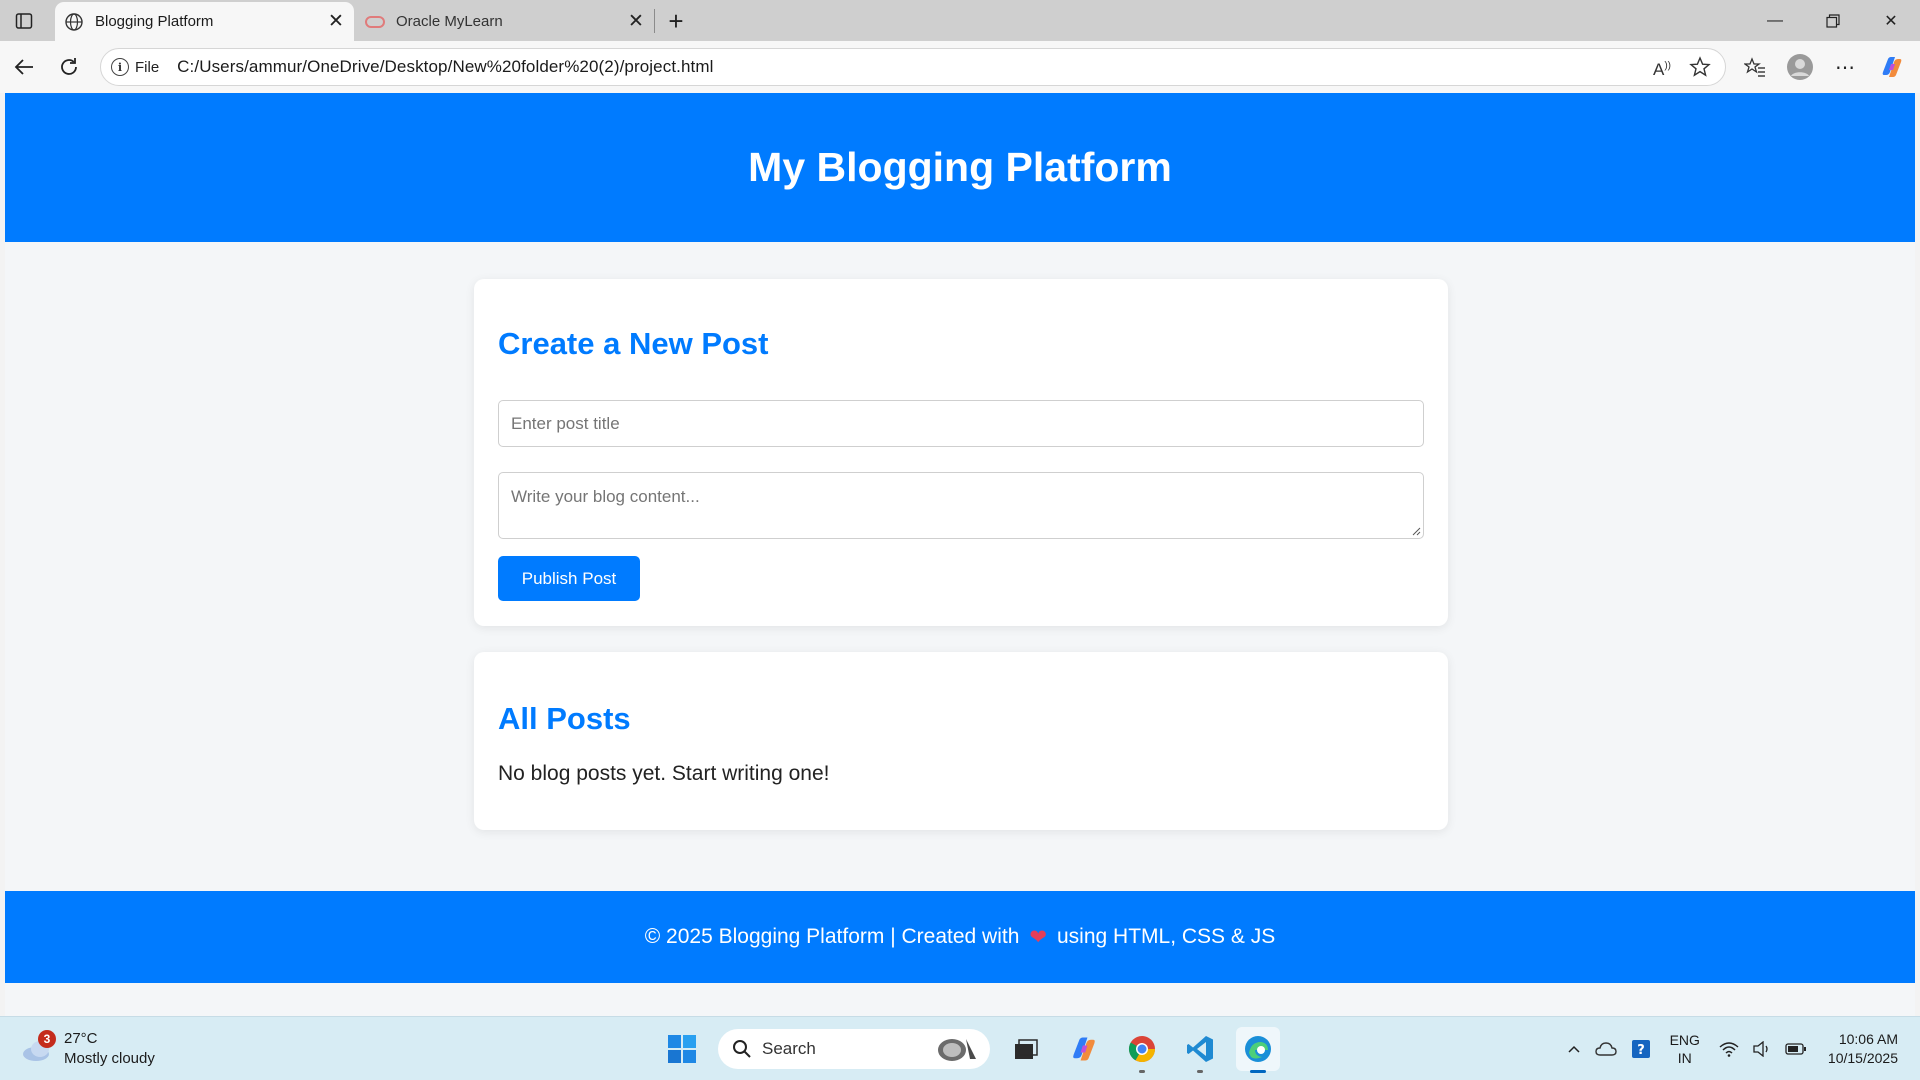 The width and height of the screenshot is (1920, 1080). What do you see at coordinates (154, 21) in the screenshot?
I see `tab-title: Blogging Platform` at bounding box center [154, 21].